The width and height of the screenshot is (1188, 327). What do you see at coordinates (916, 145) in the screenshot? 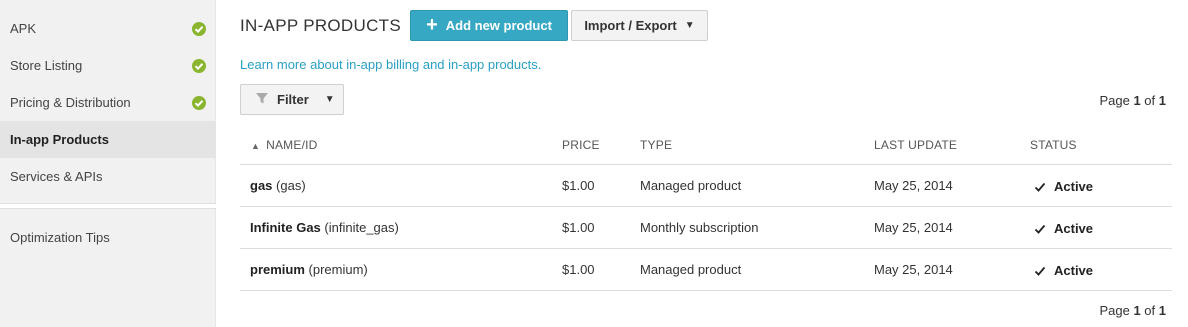
I see `column-header-last-update: LAST UPDATE` at bounding box center [916, 145].